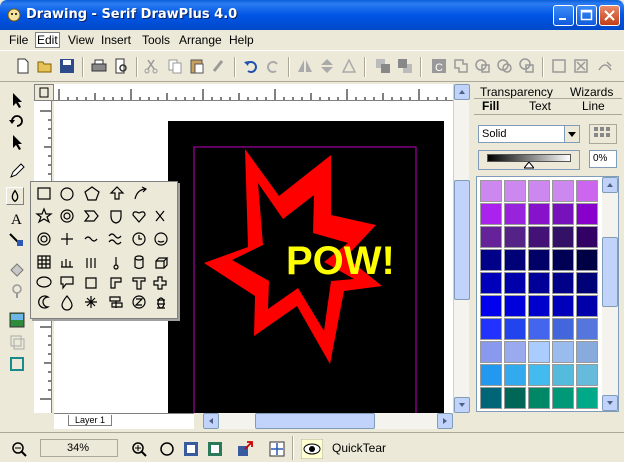 Image resolution: width=624 pixels, height=462 pixels. Describe the element at coordinates (405, 66) in the screenshot. I see `send-to-back-icon` at that location.